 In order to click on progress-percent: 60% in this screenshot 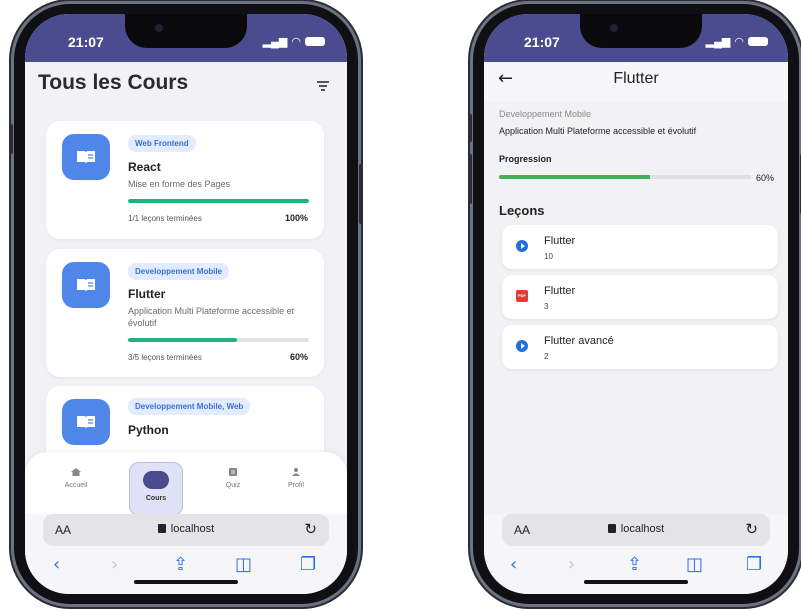, I will do `click(764, 178)`.